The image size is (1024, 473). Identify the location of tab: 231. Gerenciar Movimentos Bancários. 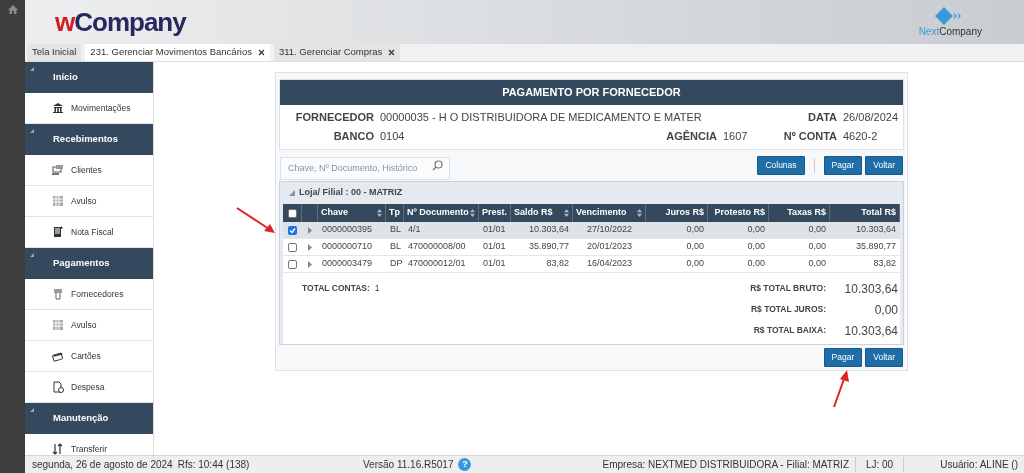
(177, 52).